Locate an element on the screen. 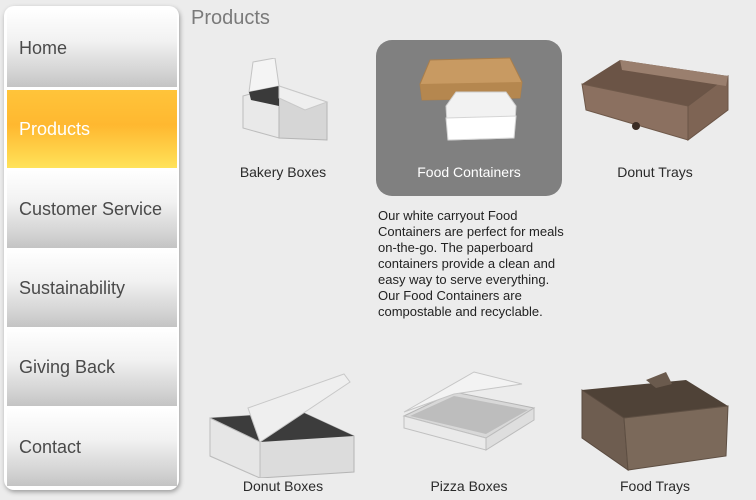 The height and width of the screenshot is (500, 756). nav-item-contact: Contact is located at coordinates (92, 447).